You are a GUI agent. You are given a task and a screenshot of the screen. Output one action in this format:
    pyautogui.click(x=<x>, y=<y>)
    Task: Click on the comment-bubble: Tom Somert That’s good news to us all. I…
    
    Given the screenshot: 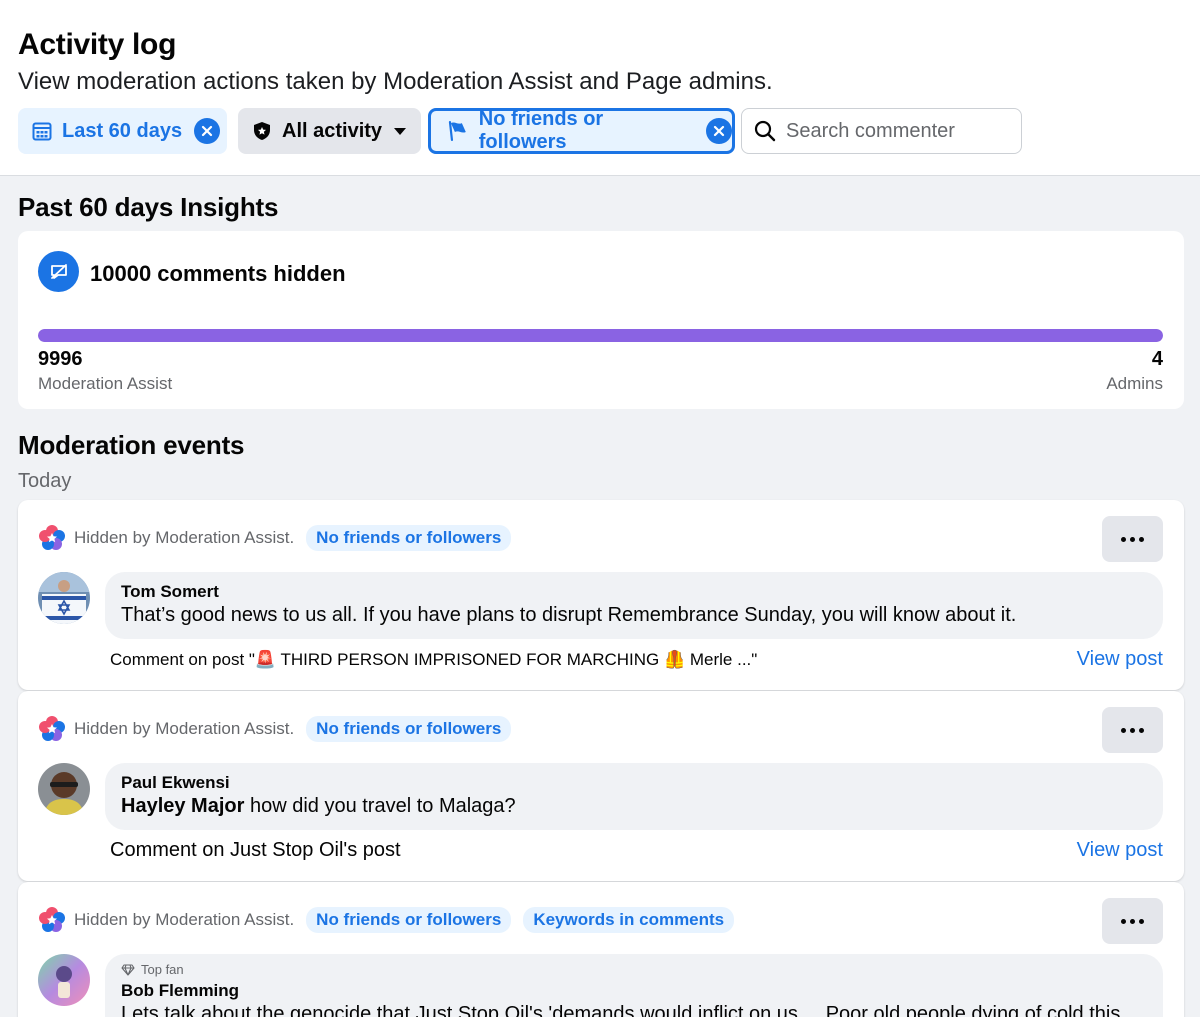 What is the action you would take?
    pyautogui.click(x=634, y=605)
    